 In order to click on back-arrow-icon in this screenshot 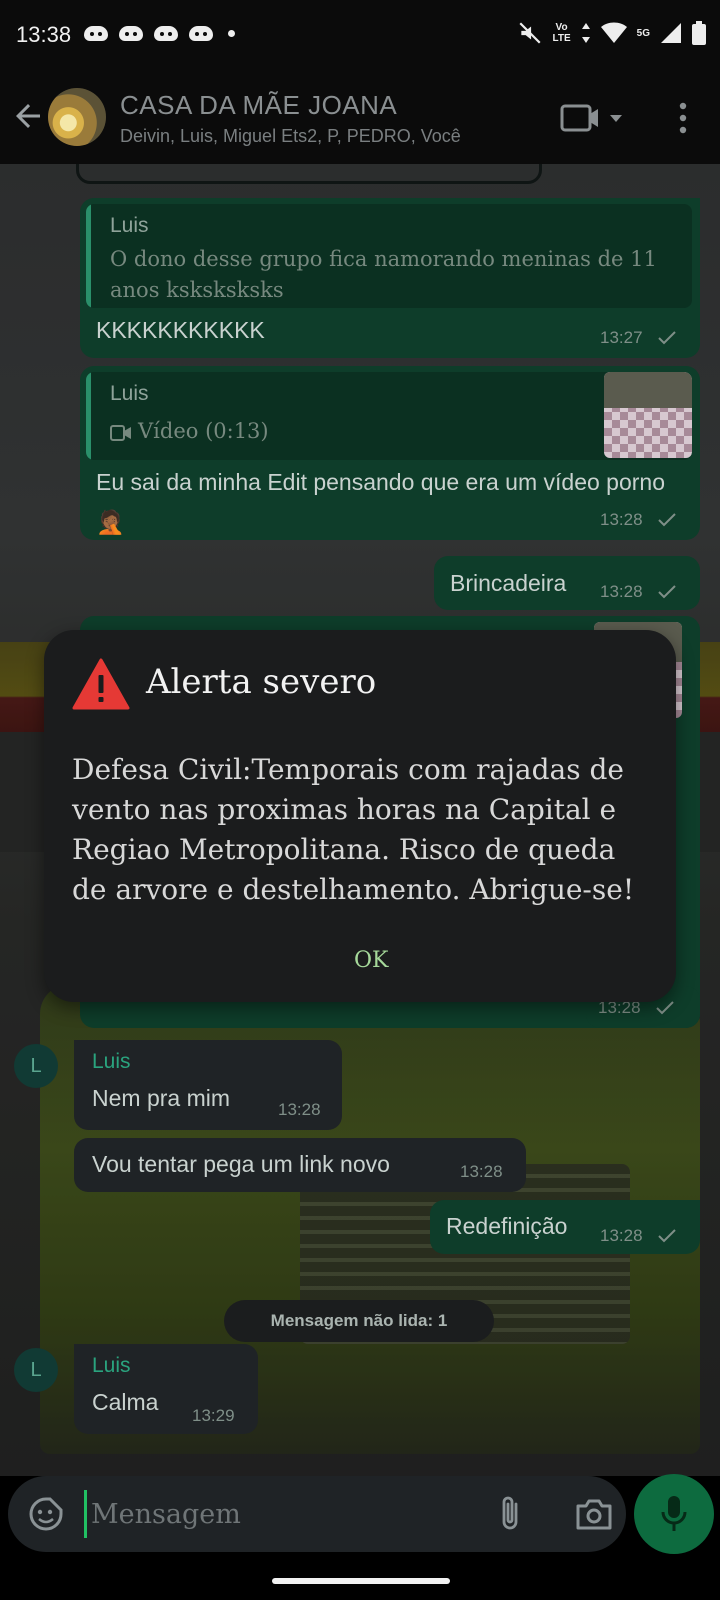, I will do `click(28, 116)`.